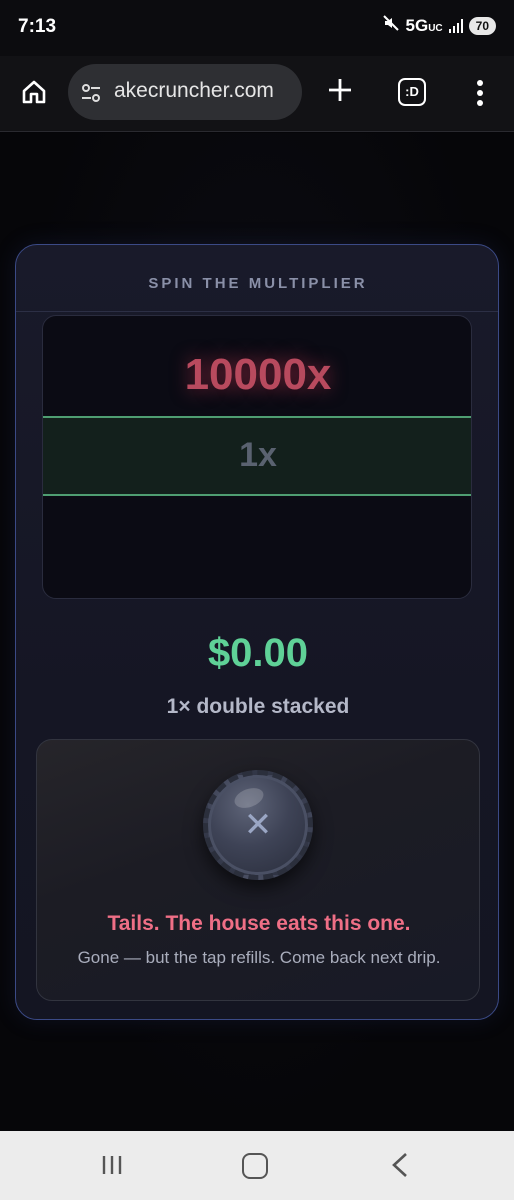  Describe the element at coordinates (257, 311) in the screenshot. I see `card-divider` at that location.